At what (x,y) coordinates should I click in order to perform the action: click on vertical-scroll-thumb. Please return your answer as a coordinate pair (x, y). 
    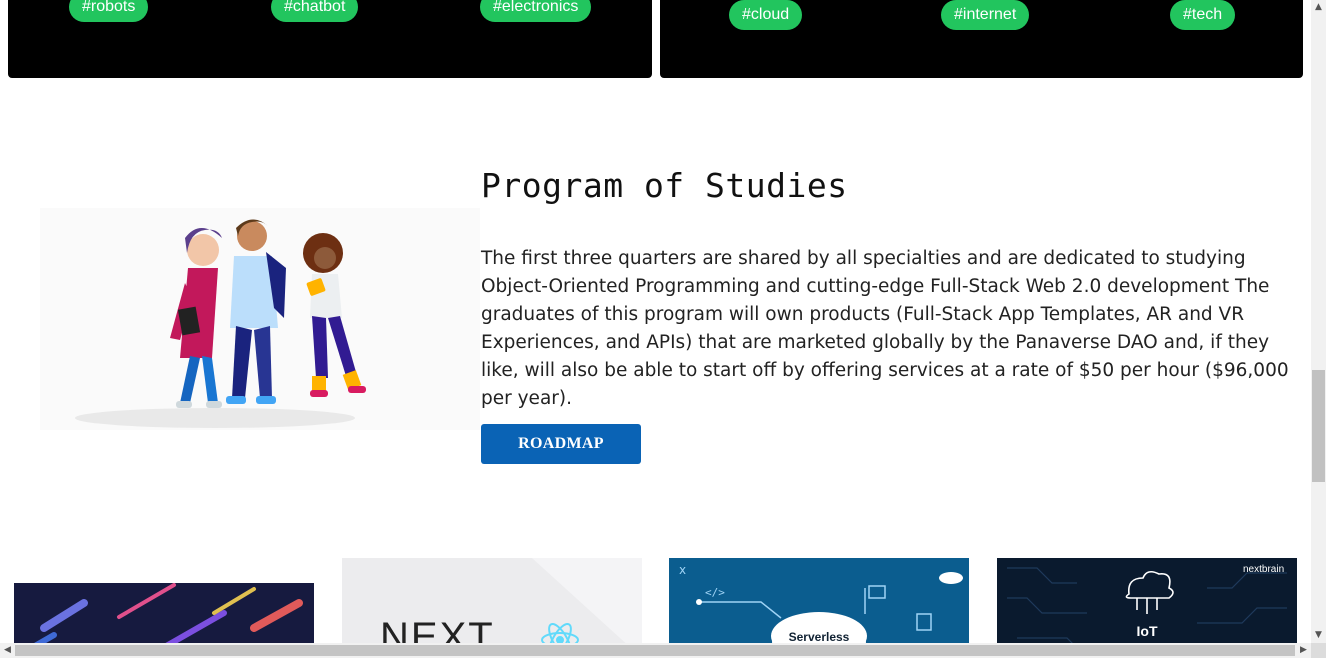
    Looking at the image, I should click on (1318, 426).